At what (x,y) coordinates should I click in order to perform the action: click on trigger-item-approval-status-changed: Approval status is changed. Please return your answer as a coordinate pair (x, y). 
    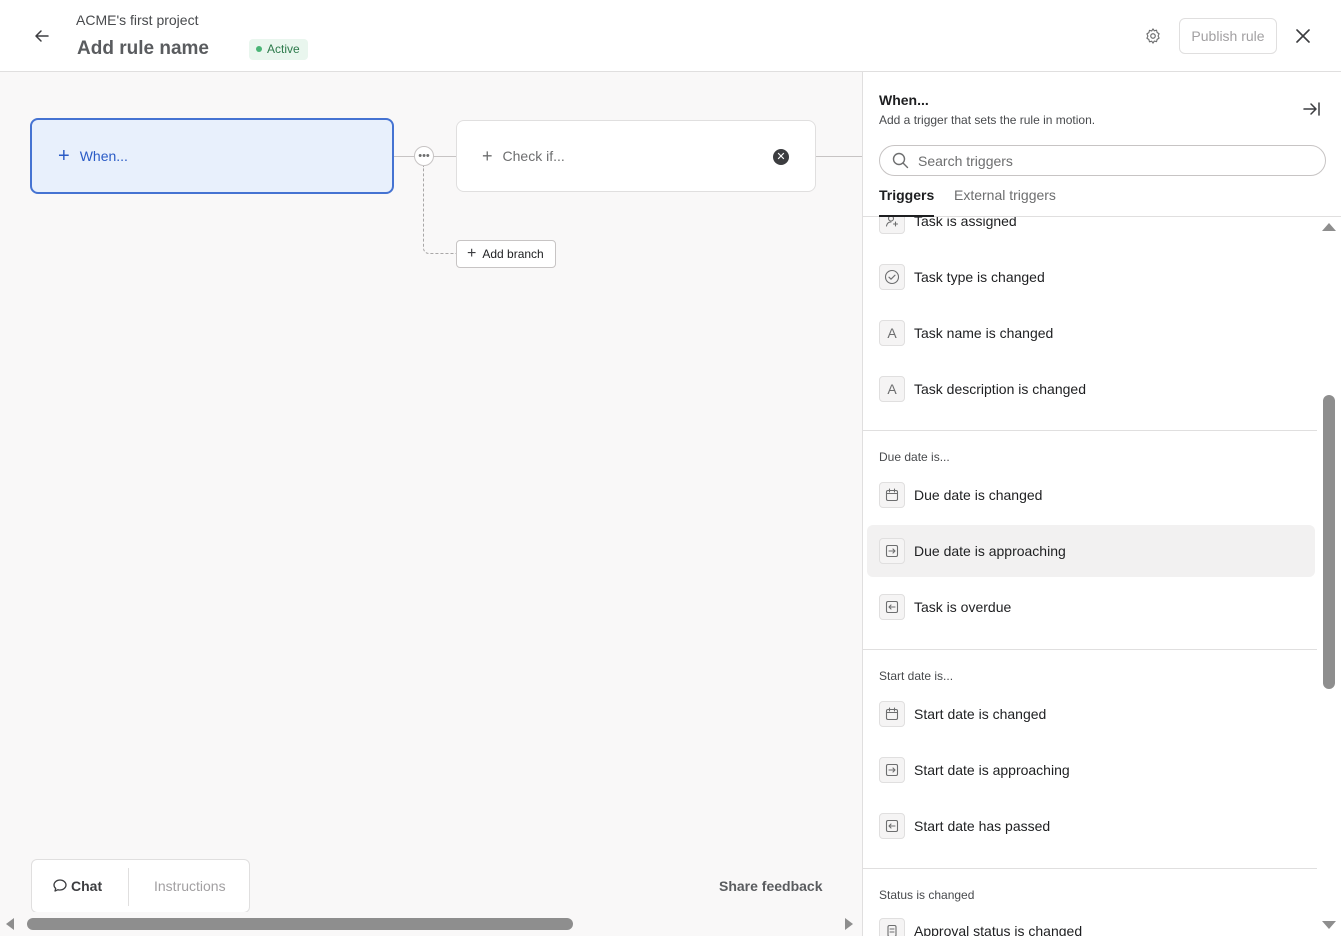
    Looking at the image, I should click on (1091, 920).